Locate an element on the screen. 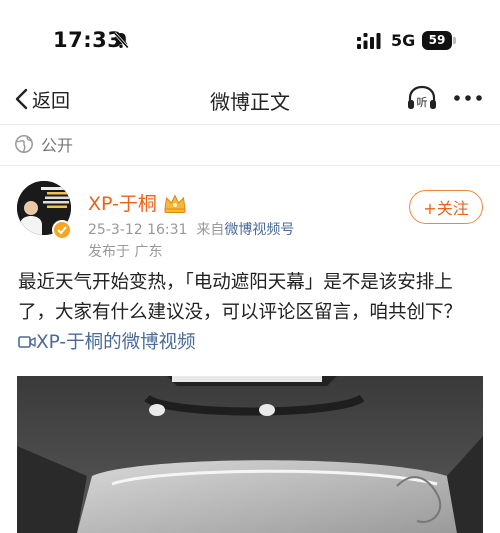  source-prefix: 来自 is located at coordinates (210, 230).